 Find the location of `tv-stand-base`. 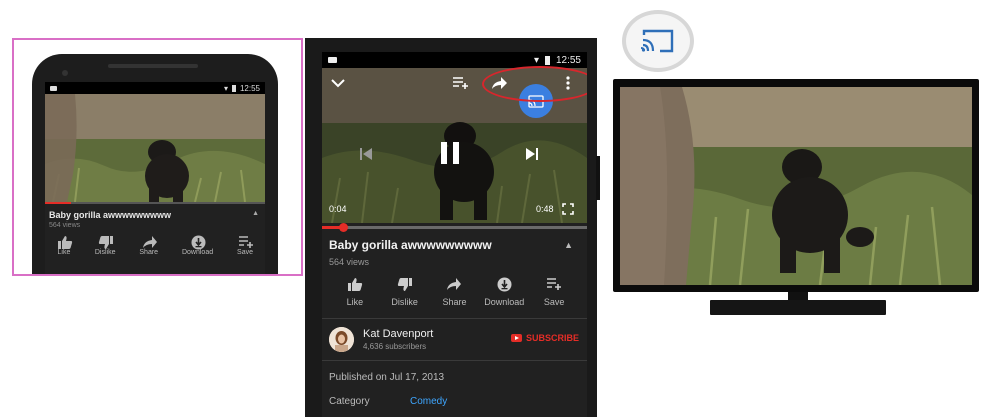

tv-stand-base is located at coordinates (798, 307).